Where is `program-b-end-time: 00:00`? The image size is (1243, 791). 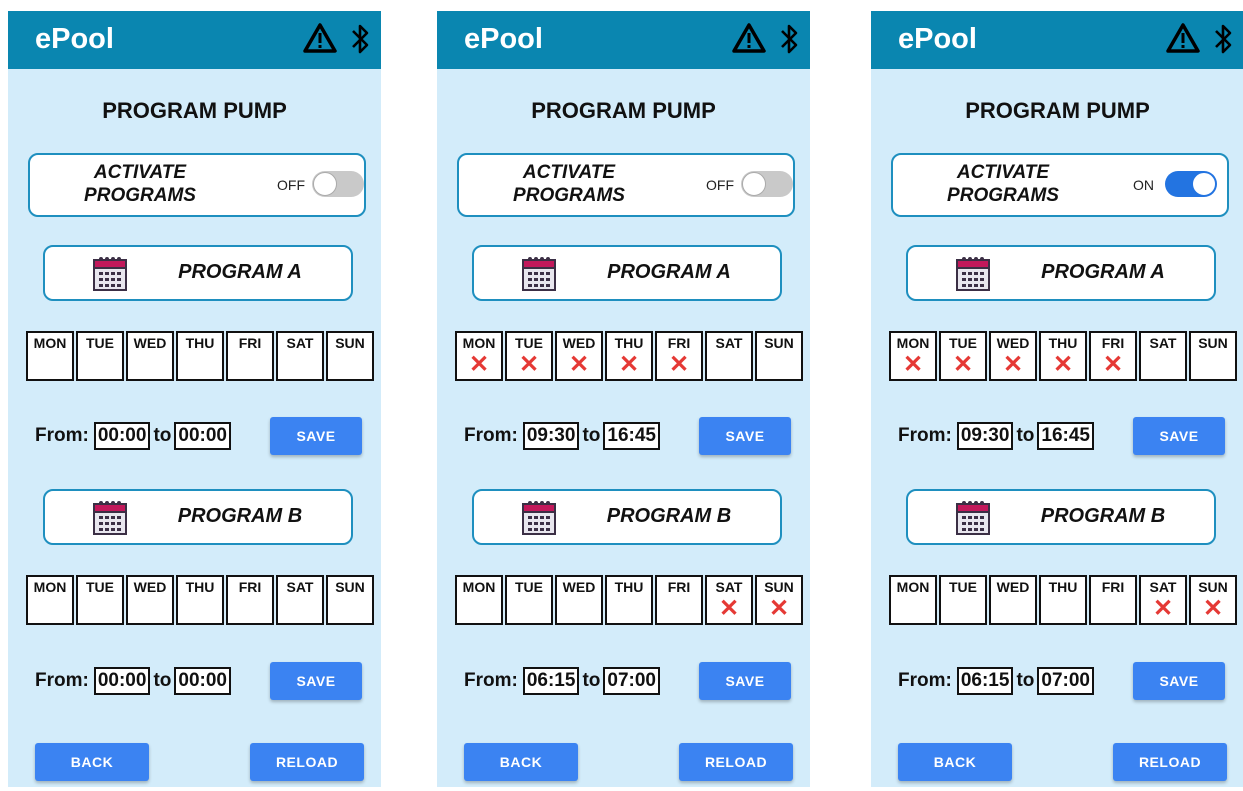
program-b-end-time: 00:00 is located at coordinates (202, 681).